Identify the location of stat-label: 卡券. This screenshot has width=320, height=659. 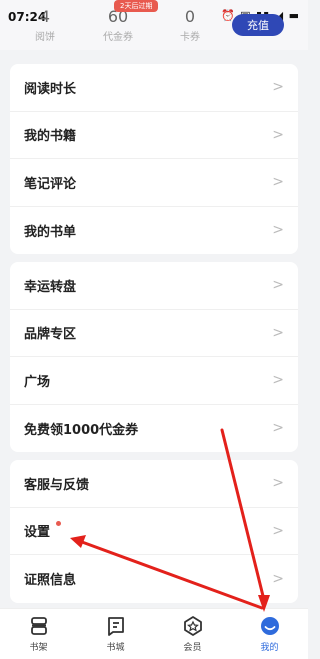
(190, 37).